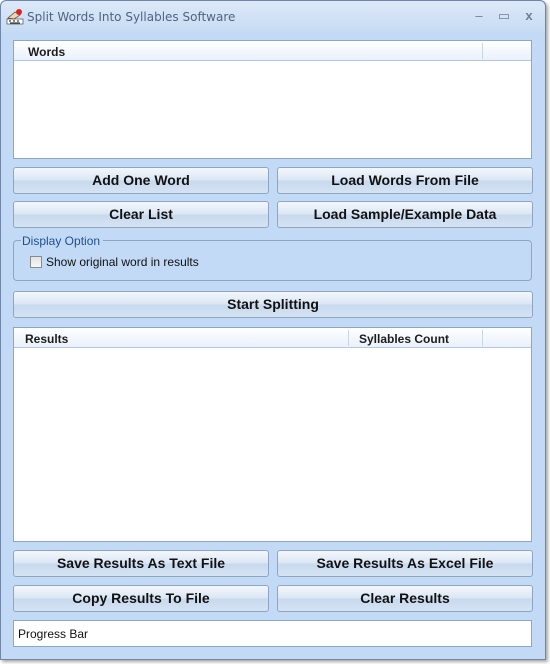  What do you see at coordinates (122, 262) in the screenshot?
I see `show-original-word-label: Show original word in results` at bounding box center [122, 262].